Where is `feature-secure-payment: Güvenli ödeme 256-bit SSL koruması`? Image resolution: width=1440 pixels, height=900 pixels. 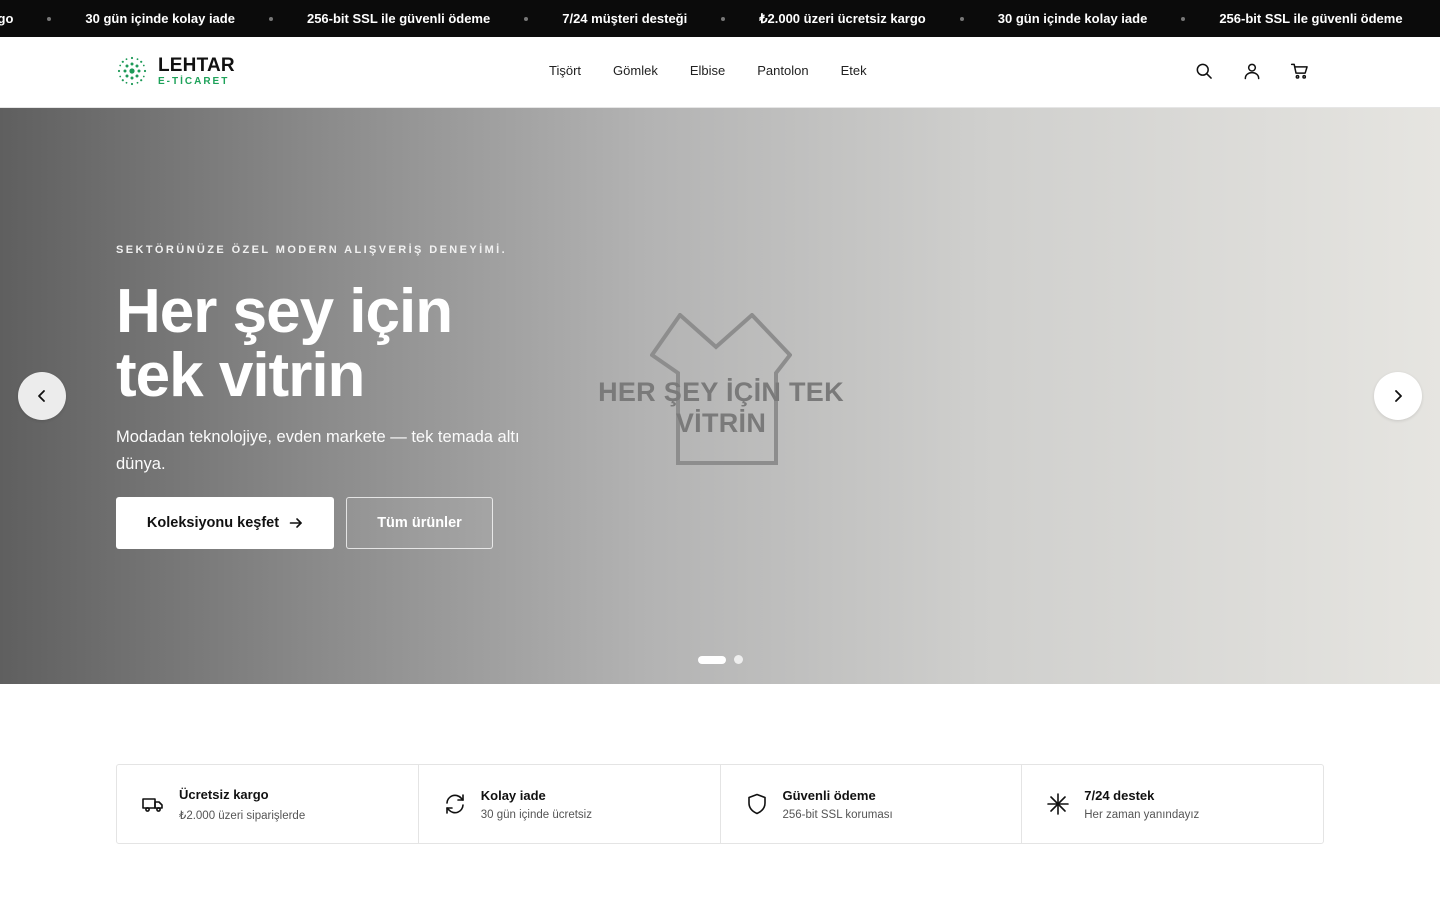
feature-secure-payment: Güvenli ödeme 256-bit SSL koruması is located at coordinates (872, 804).